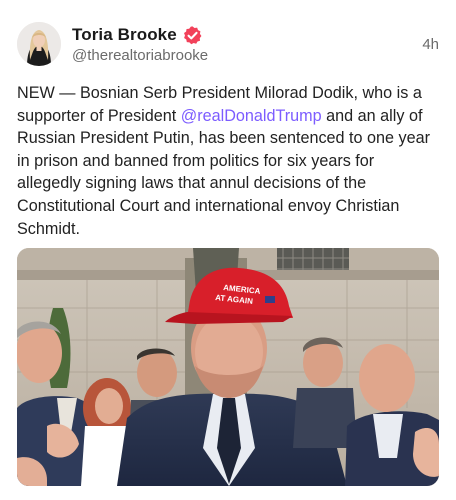 The height and width of the screenshot is (500, 456). I want to click on author-handle: @therealtoriabrooke, so click(140, 55).